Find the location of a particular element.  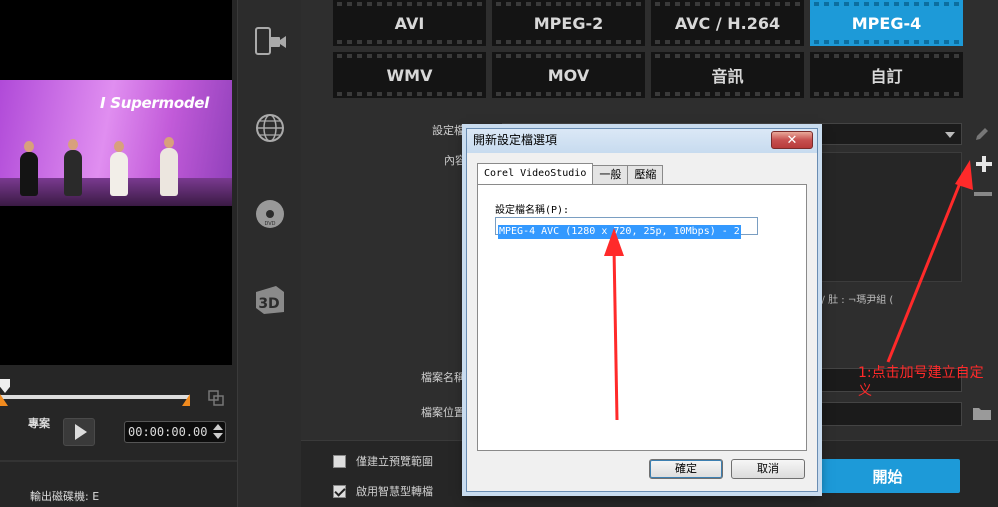

preview-video-frame: I Supermodel is located at coordinates (116, 143).